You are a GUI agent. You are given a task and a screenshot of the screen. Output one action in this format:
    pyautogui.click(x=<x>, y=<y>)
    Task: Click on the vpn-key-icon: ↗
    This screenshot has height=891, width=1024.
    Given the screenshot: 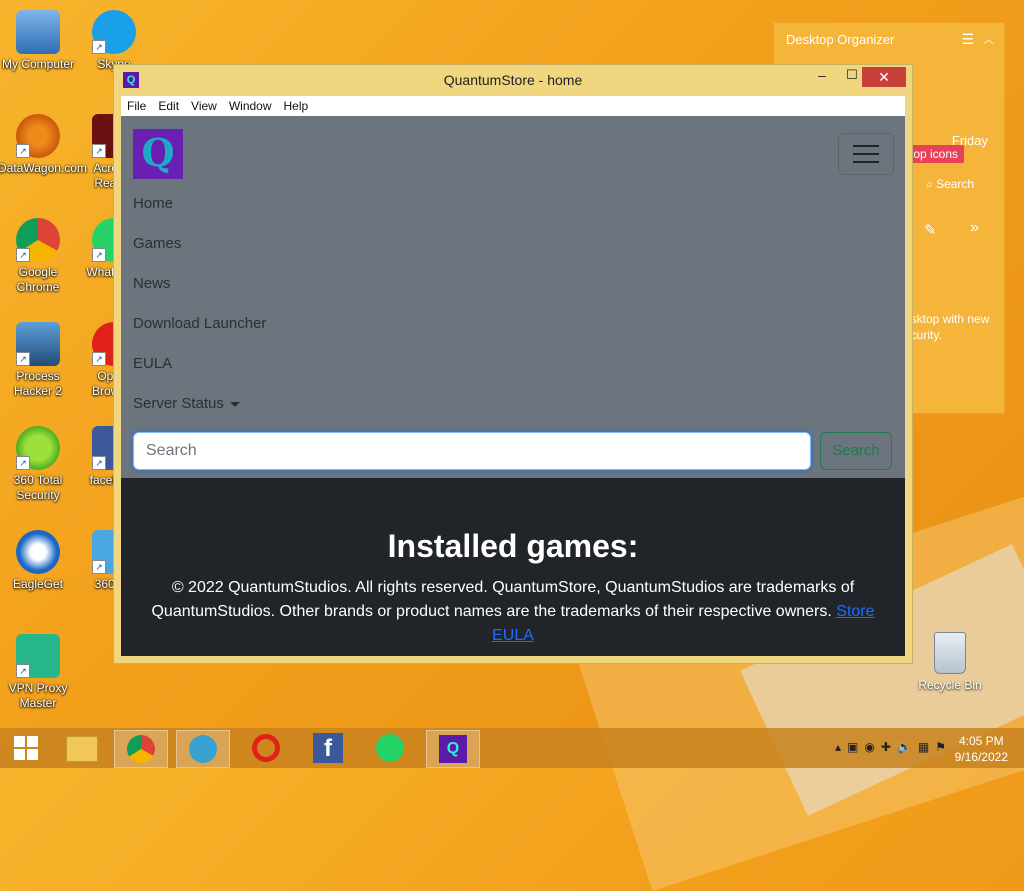 What is the action you would take?
    pyautogui.click(x=38, y=656)
    